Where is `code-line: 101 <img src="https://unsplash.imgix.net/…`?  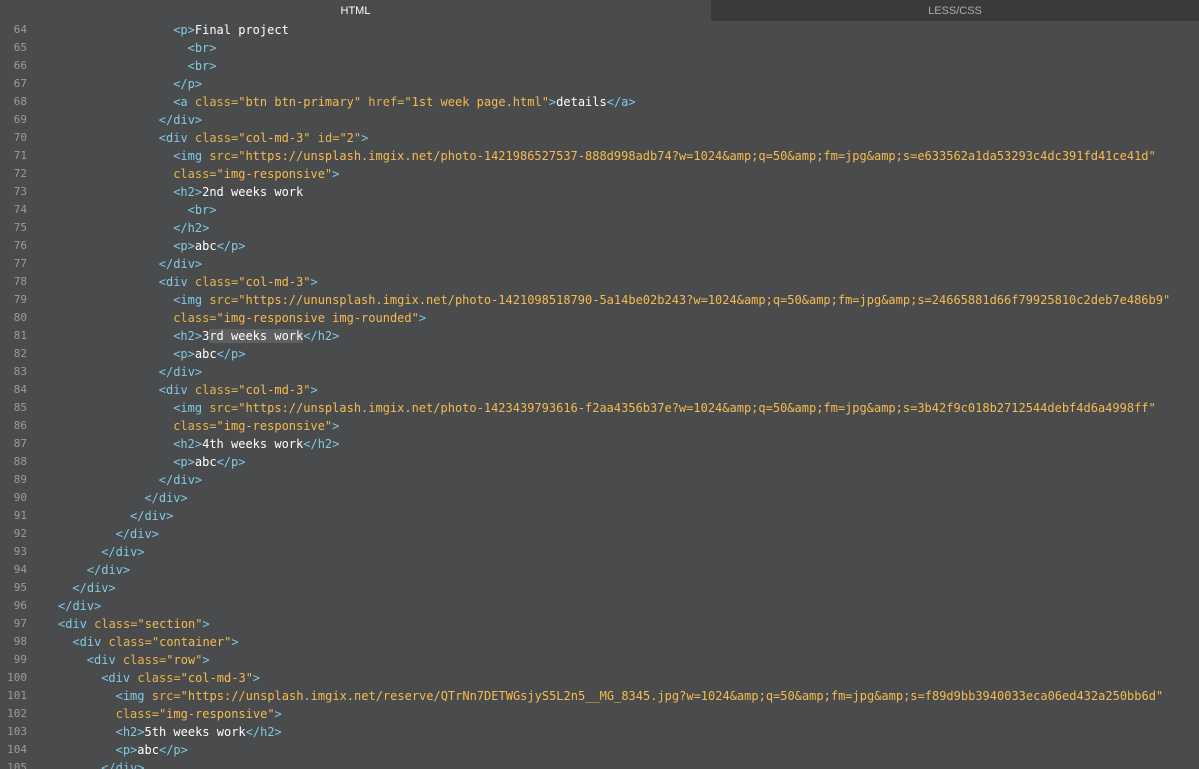
code-line: 101 <img src="https://unsplash.imgix.net/… is located at coordinates (599, 696).